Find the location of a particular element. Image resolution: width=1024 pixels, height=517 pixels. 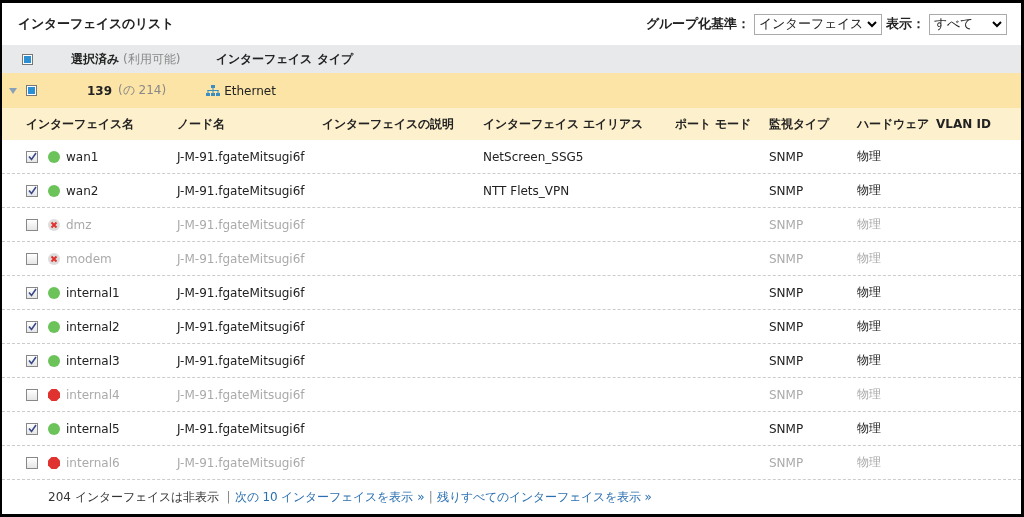

available-count: (の 214) is located at coordinates (142, 90).